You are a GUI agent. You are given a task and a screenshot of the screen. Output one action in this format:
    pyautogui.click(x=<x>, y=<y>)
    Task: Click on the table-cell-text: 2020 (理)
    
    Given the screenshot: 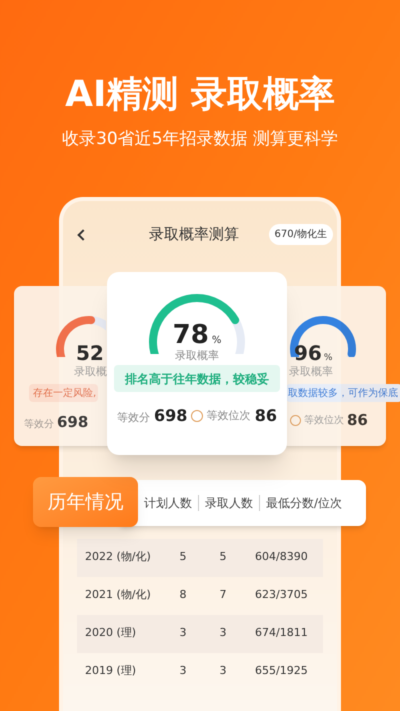 What is the action you would take?
    pyautogui.click(x=111, y=633)
    